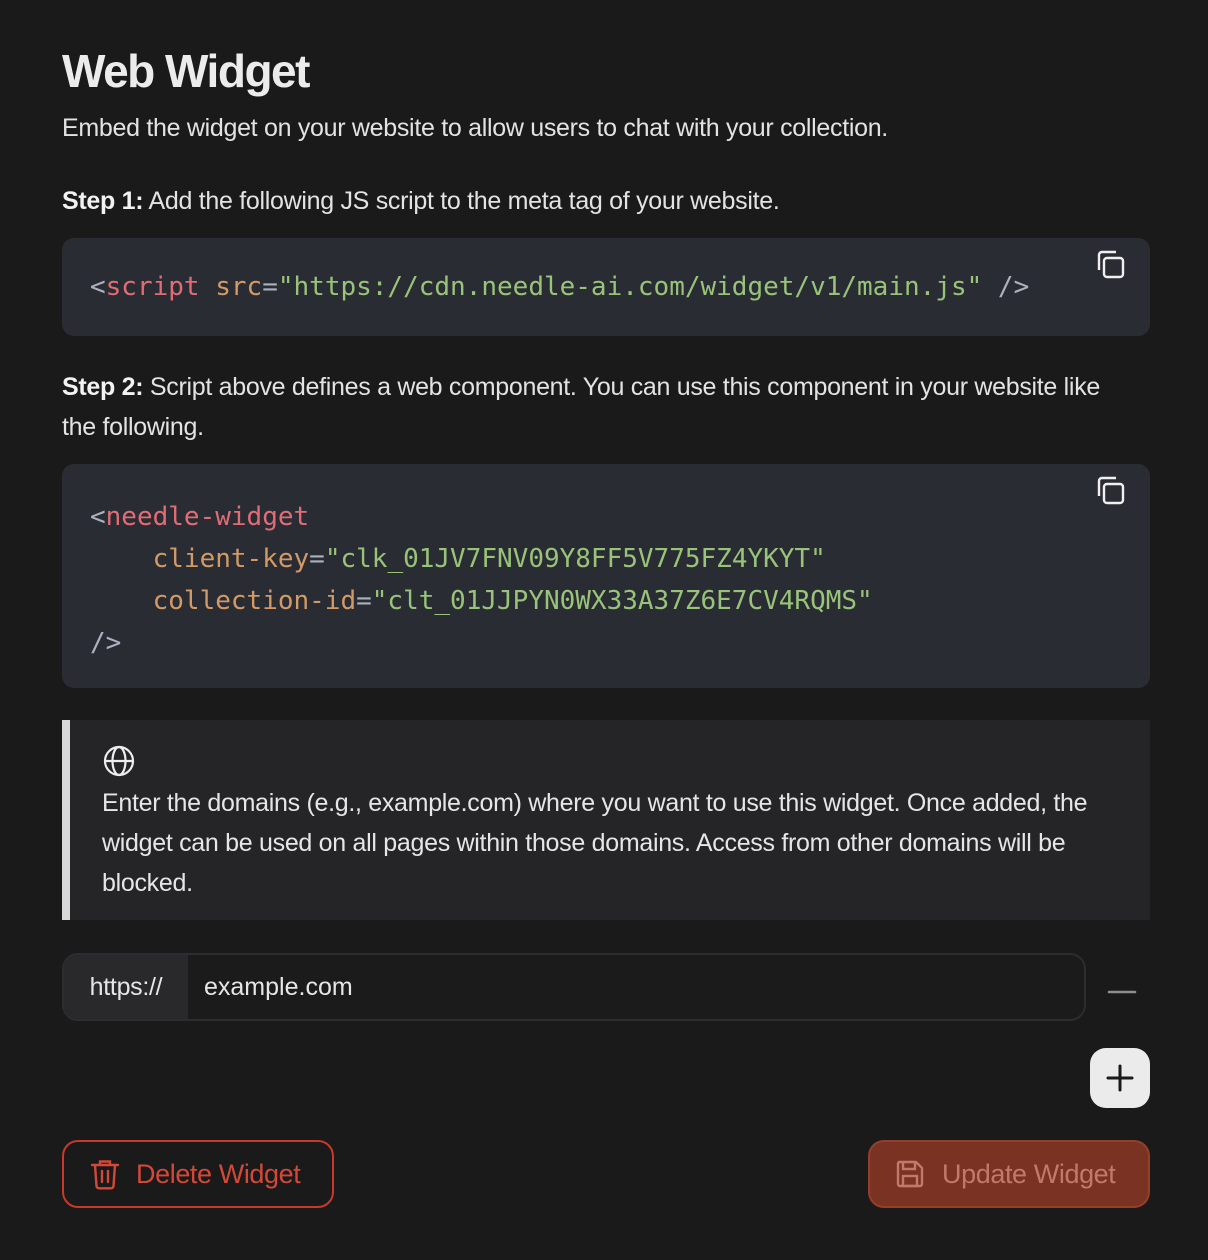  What do you see at coordinates (1029, 1173) in the screenshot?
I see `update-widget-label: Update Widget` at bounding box center [1029, 1173].